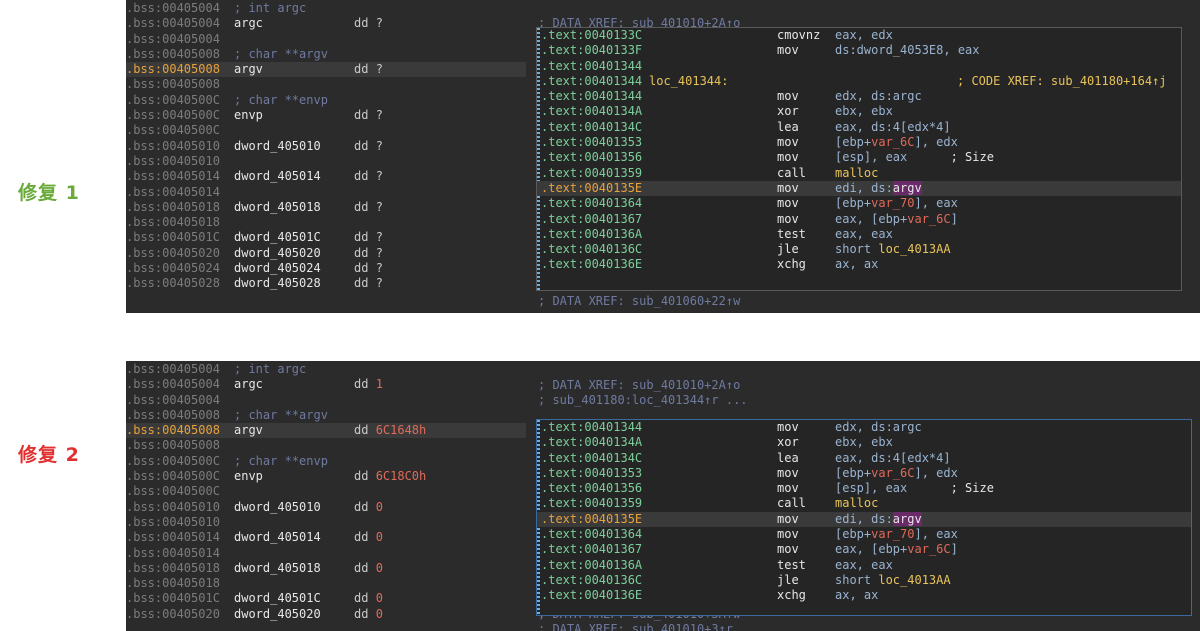  Describe the element at coordinates (592, 518) in the screenshot. I see `code-address: .text:0040135E` at that location.